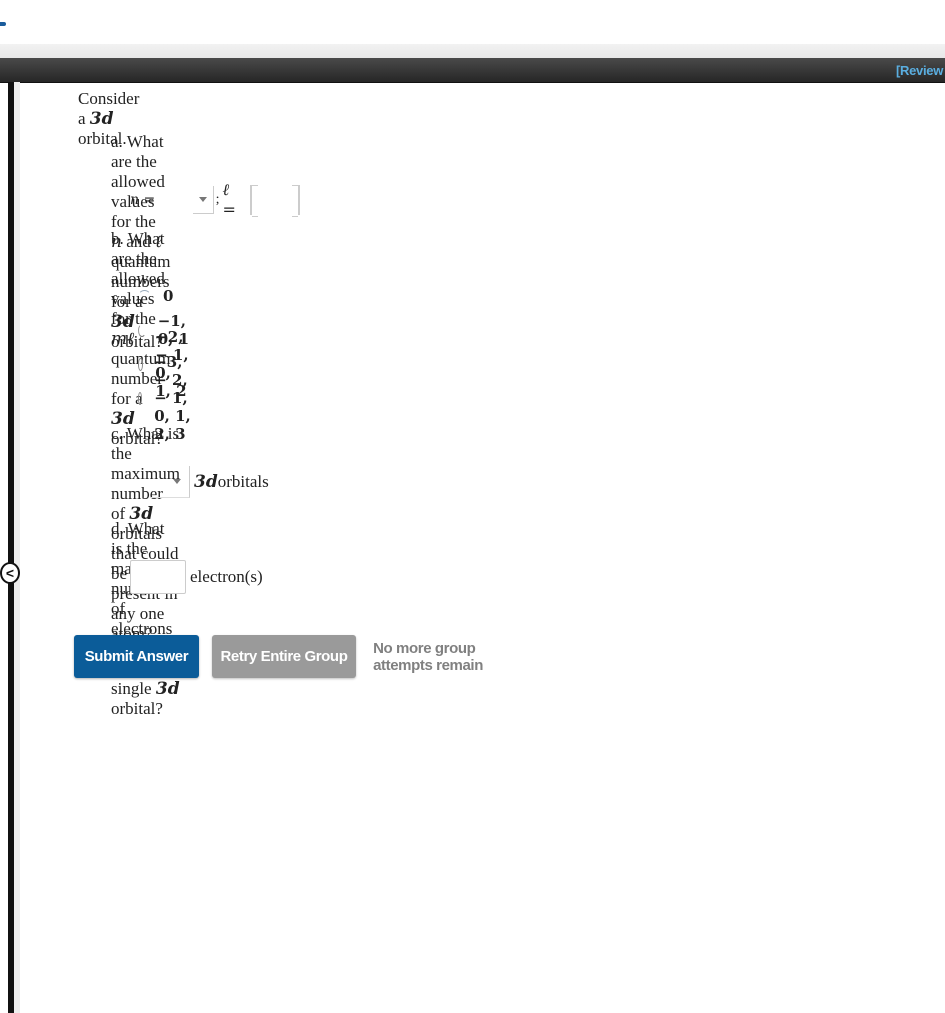 Image resolution: width=945 pixels, height=1013 pixels. I want to click on electron-count-input, so click(158, 577).